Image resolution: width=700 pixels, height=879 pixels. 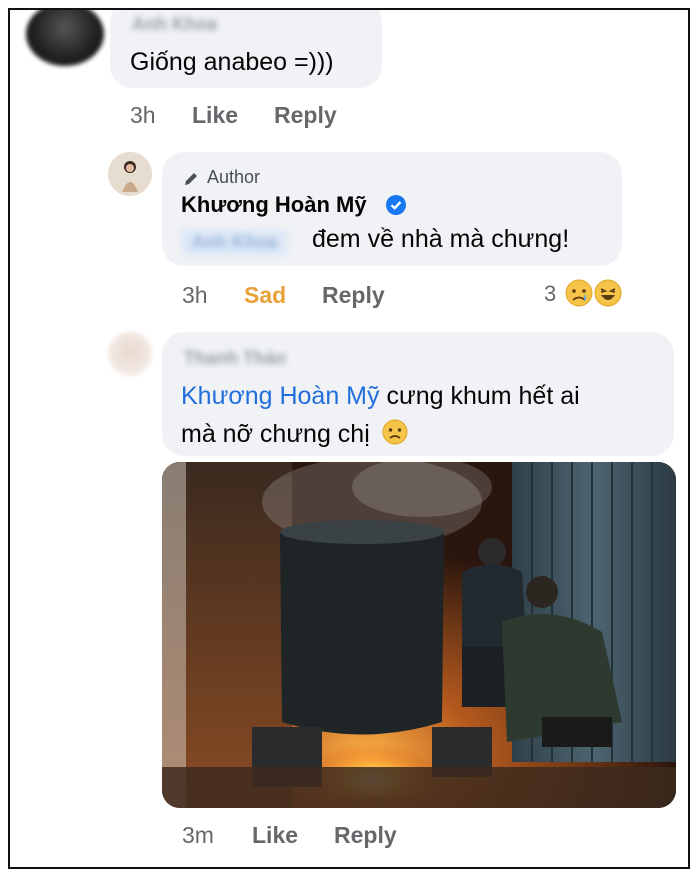 What do you see at coordinates (235, 358) in the screenshot?
I see `comment-author: Thanh Thảo` at bounding box center [235, 358].